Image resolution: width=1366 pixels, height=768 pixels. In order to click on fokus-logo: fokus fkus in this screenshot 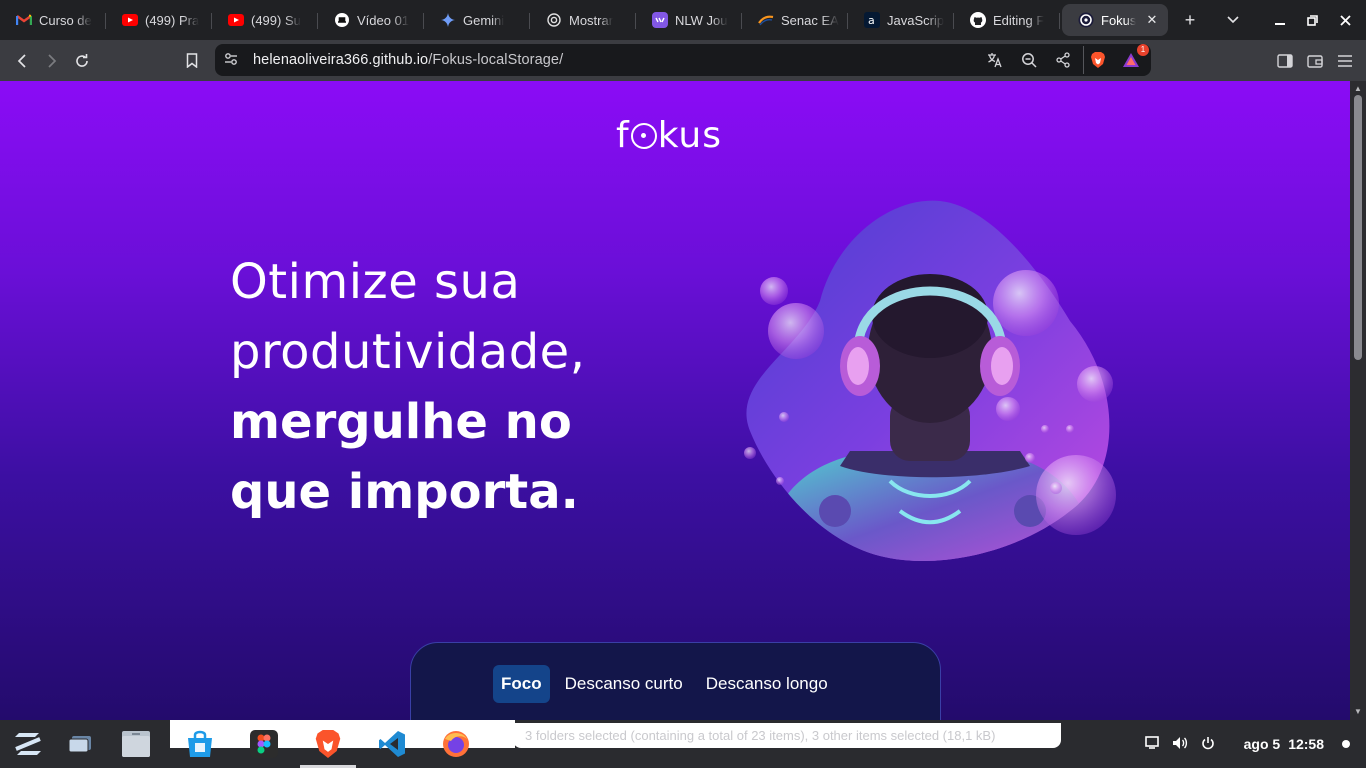, I will do `click(669, 135)`.